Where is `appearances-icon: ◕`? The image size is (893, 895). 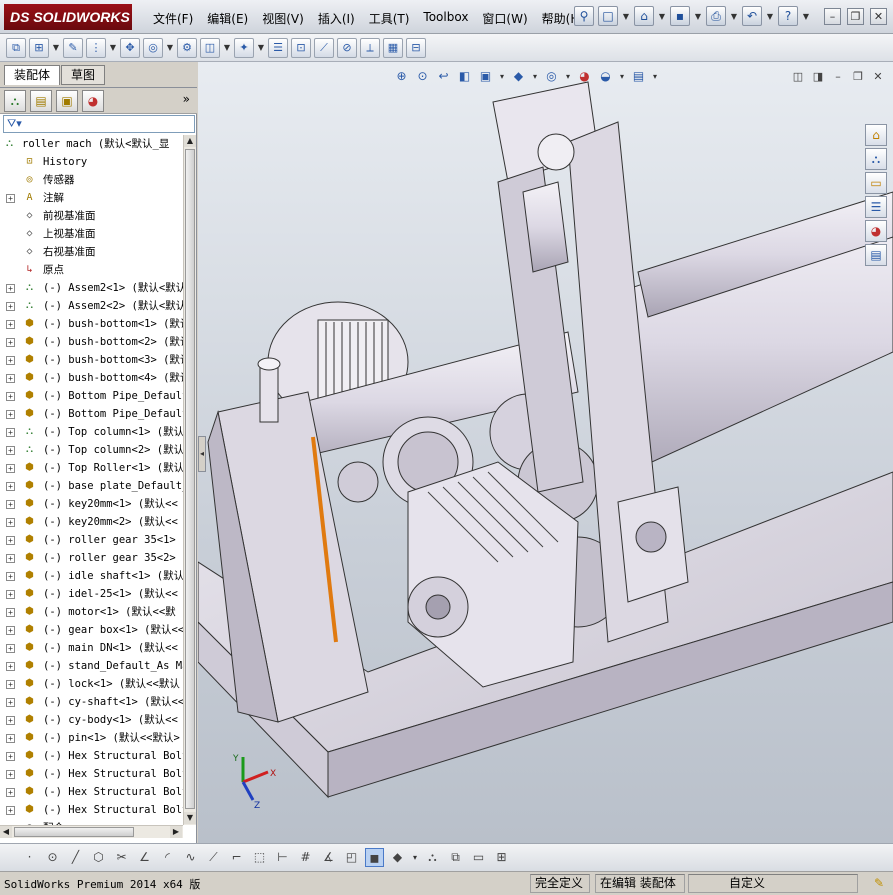 appearances-icon: ◕ is located at coordinates (876, 231).